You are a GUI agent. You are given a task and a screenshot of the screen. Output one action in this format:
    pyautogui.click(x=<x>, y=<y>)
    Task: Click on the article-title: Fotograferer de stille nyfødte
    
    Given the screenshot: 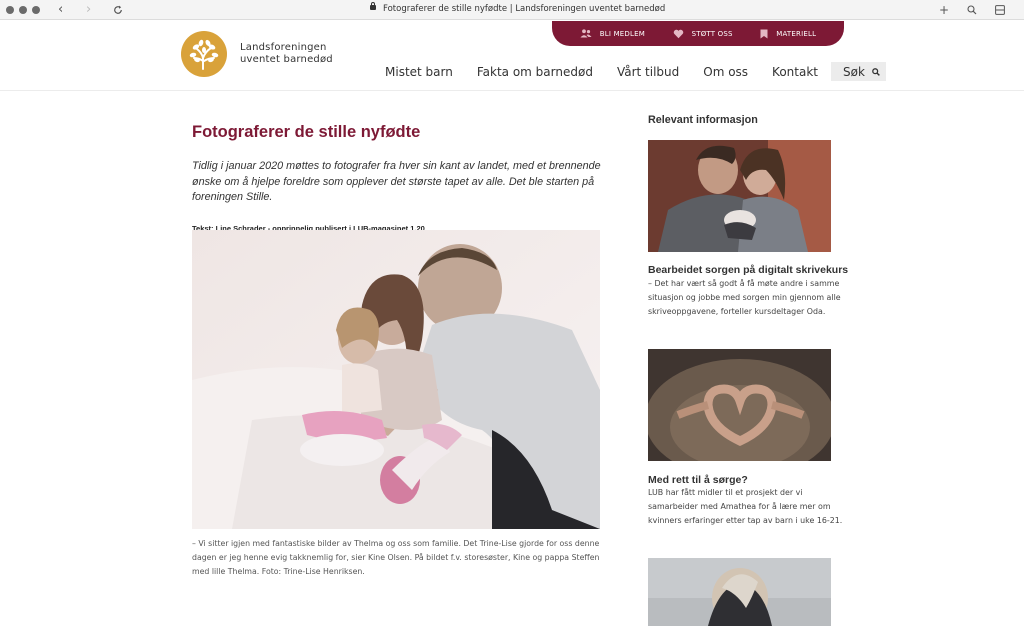 What is the action you would take?
    pyautogui.click(x=306, y=132)
    